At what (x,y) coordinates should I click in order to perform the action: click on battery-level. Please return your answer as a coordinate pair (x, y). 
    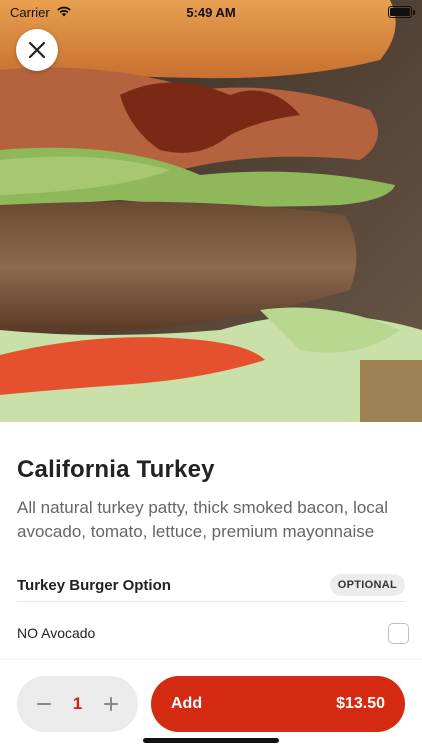
    Looking at the image, I should click on (400, 12).